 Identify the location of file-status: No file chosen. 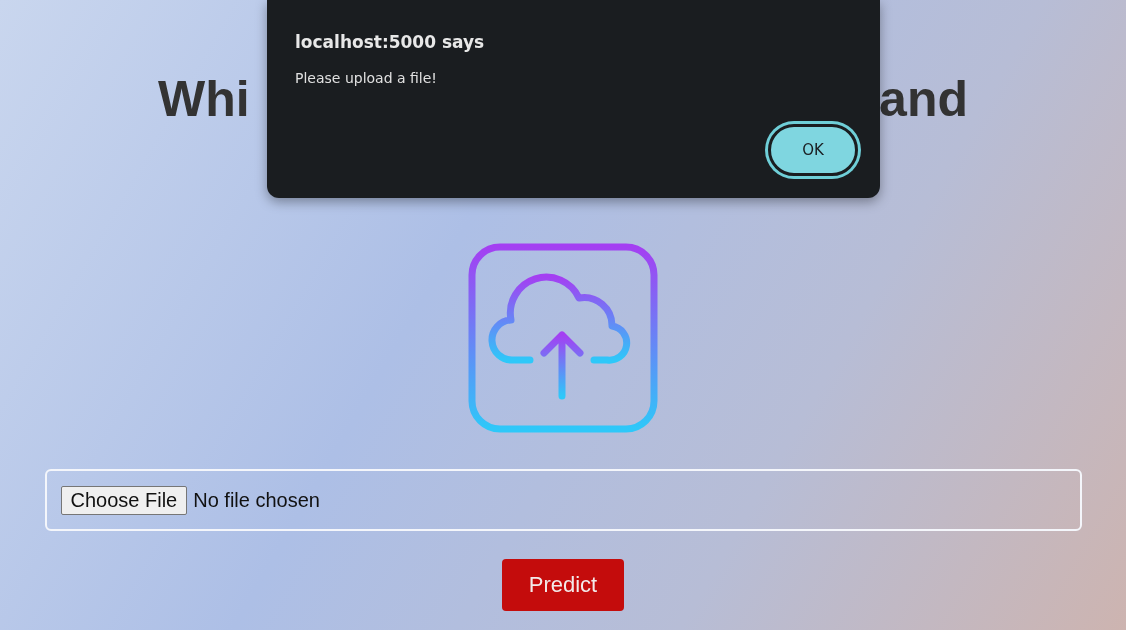
(256, 500).